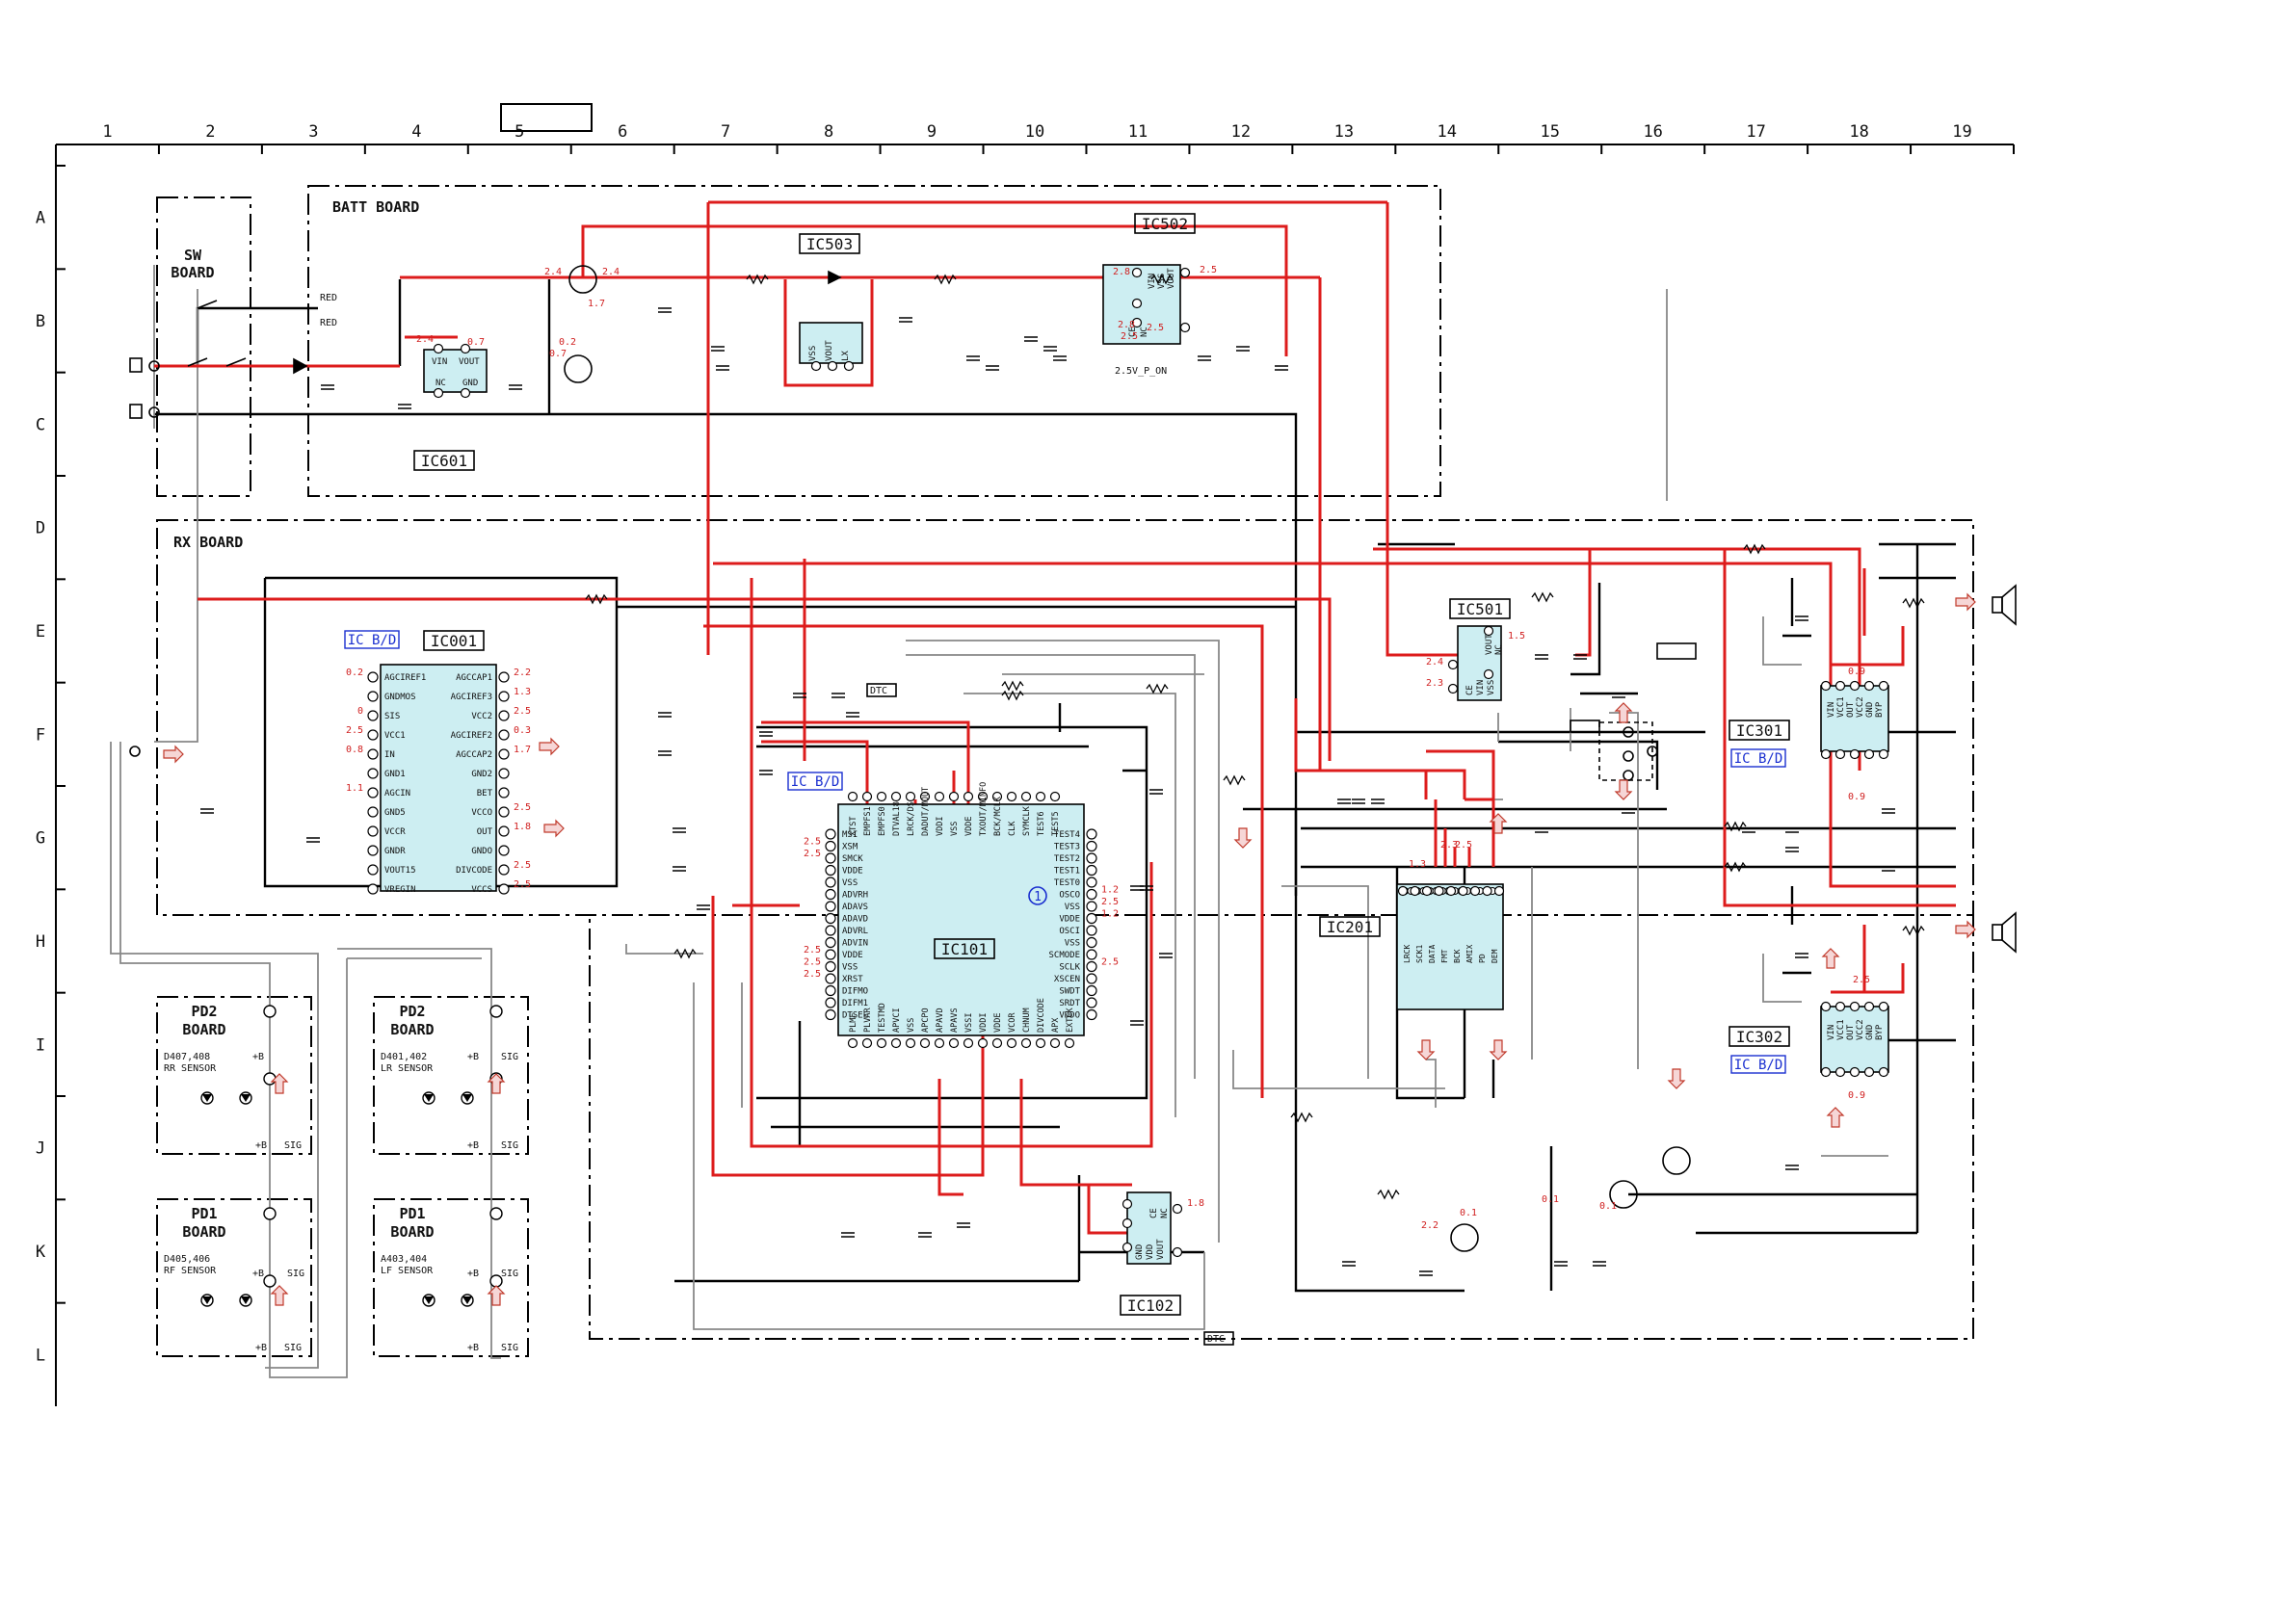 This screenshot has width=2296, height=1623. What do you see at coordinates (523, 750) in the screenshot?
I see `pin-voltage: 1.7` at bounding box center [523, 750].